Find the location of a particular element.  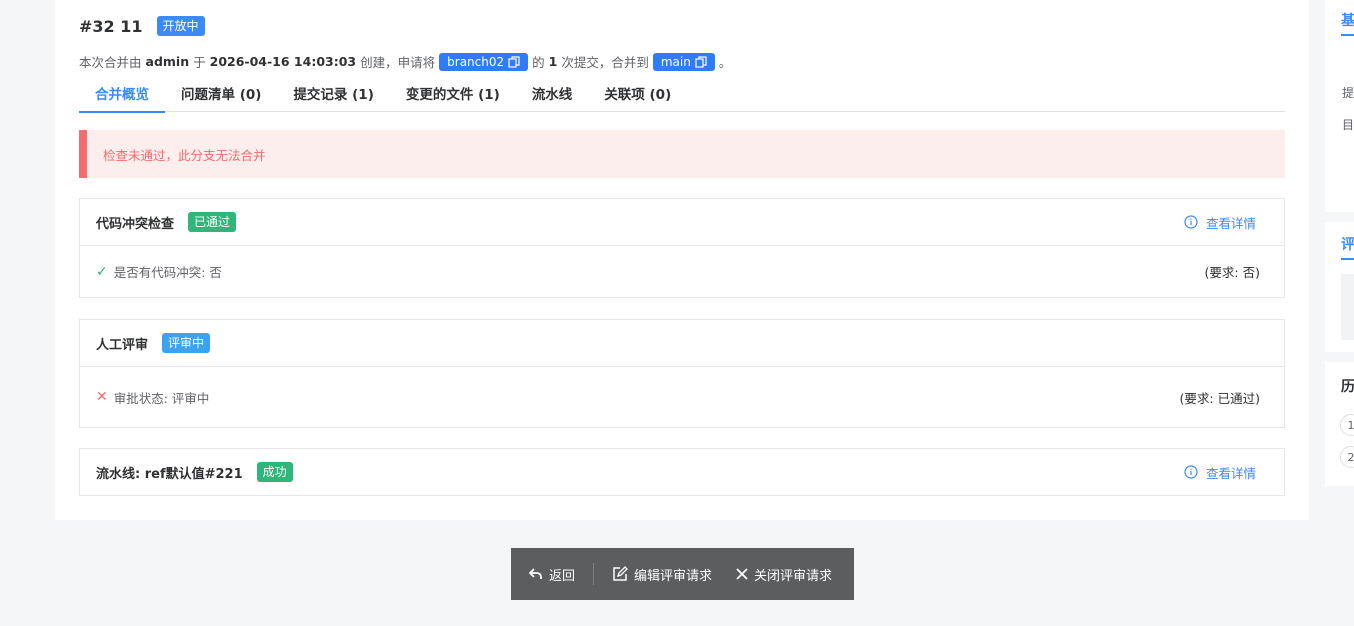

close-review-label: 关闭评审请求 is located at coordinates (793, 576).